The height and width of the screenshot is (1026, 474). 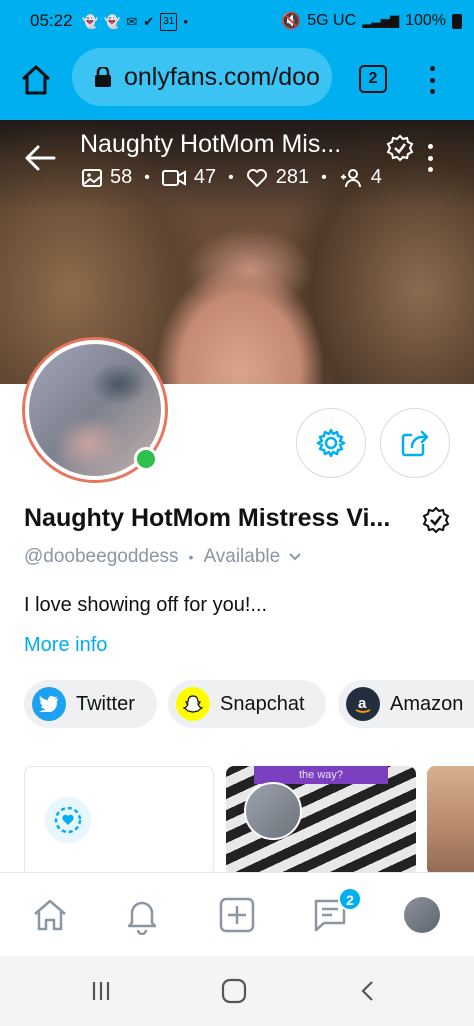 I want to click on image-icon, so click(x=92, y=177).